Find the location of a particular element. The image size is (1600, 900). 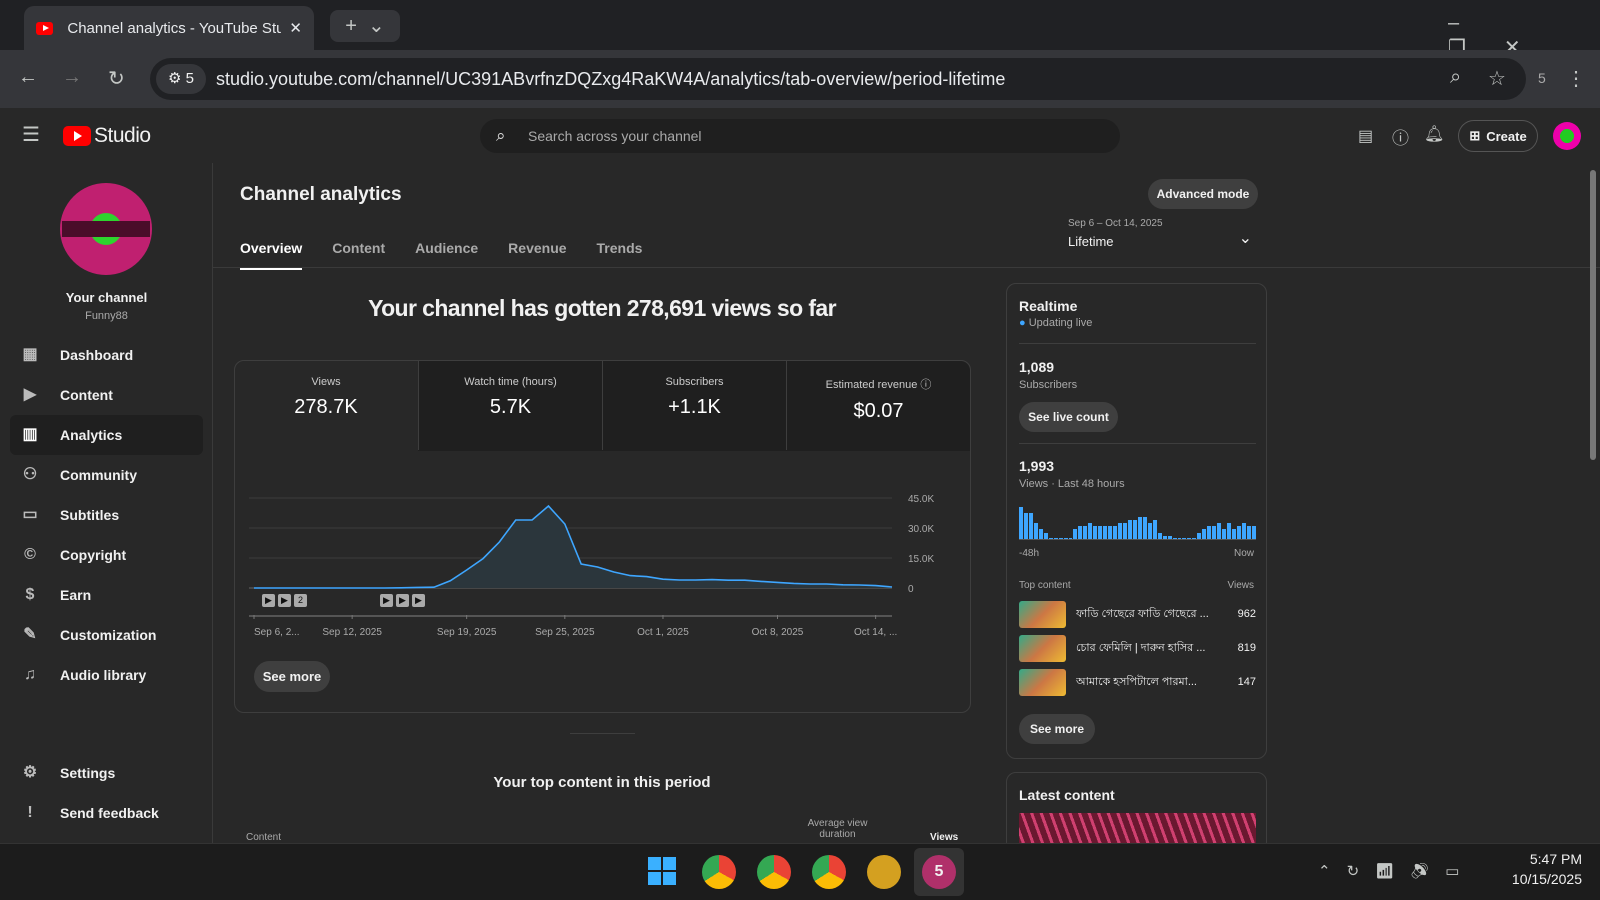

tab-revenue: Revenue is located at coordinates (537, 255).